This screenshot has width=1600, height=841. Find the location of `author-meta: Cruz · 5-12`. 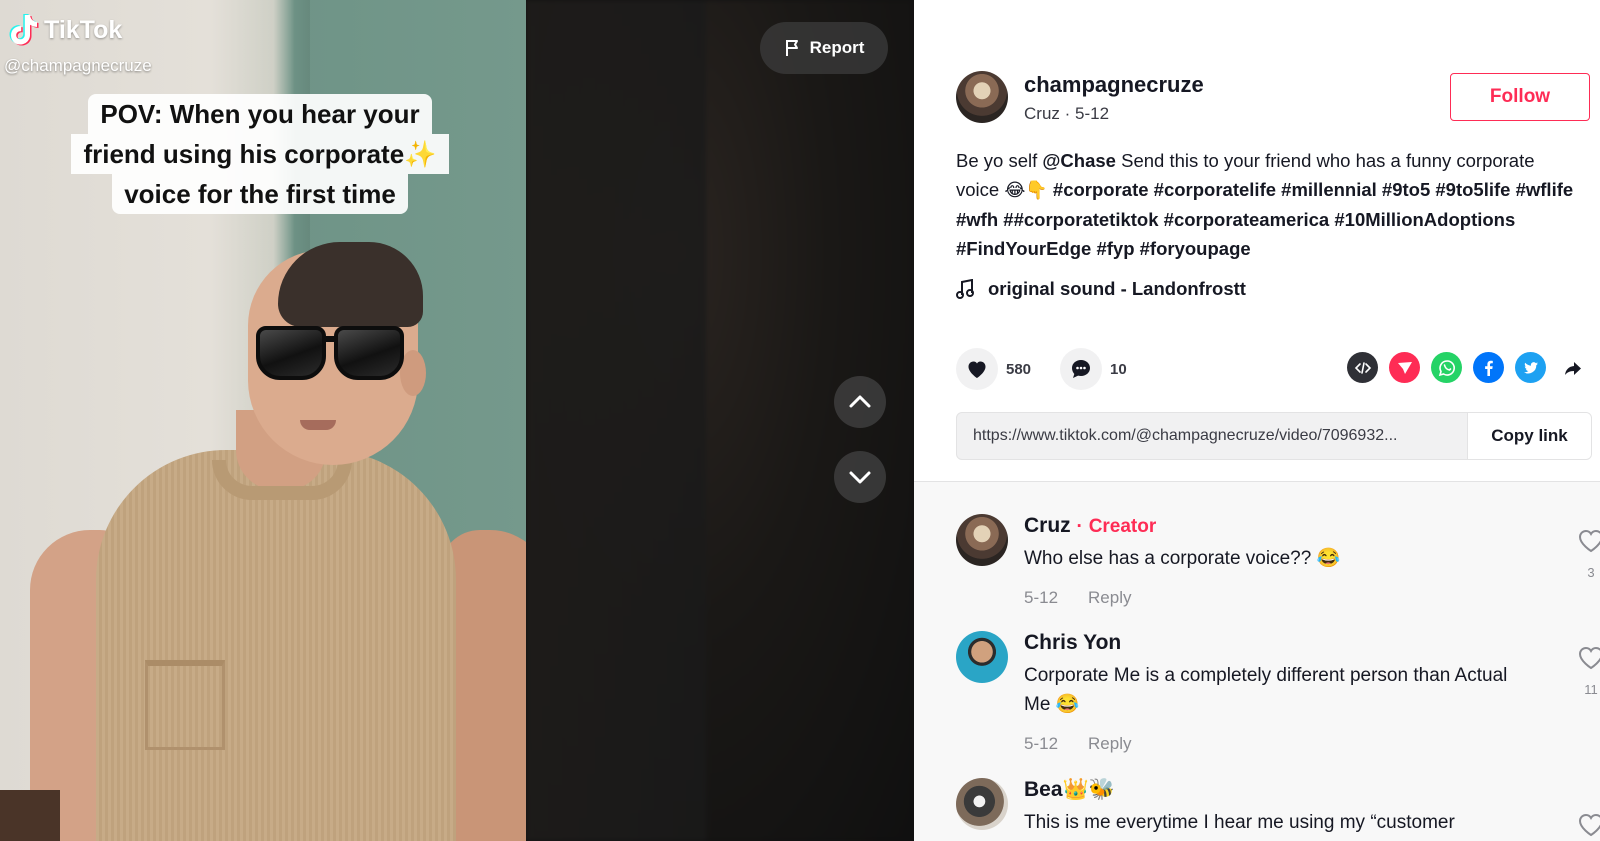

author-meta: Cruz · 5-12 is located at coordinates (1067, 113).